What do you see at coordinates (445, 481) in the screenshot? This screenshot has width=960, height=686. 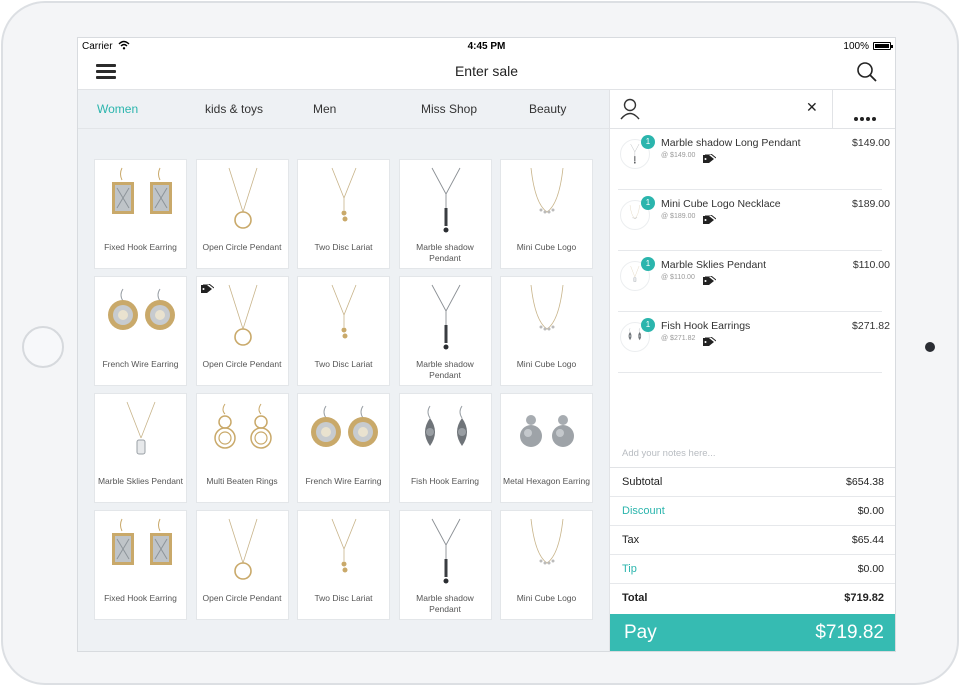 I see `product-name: Fish Hook Earring` at bounding box center [445, 481].